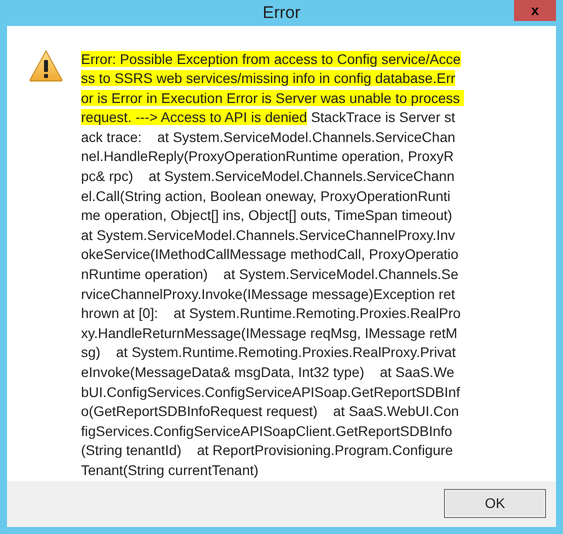 The height and width of the screenshot is (534, 563). What do you see at coordinates (535, 10) in the screenshot?
I see `close-button: x` at bounding box center [535, 10].